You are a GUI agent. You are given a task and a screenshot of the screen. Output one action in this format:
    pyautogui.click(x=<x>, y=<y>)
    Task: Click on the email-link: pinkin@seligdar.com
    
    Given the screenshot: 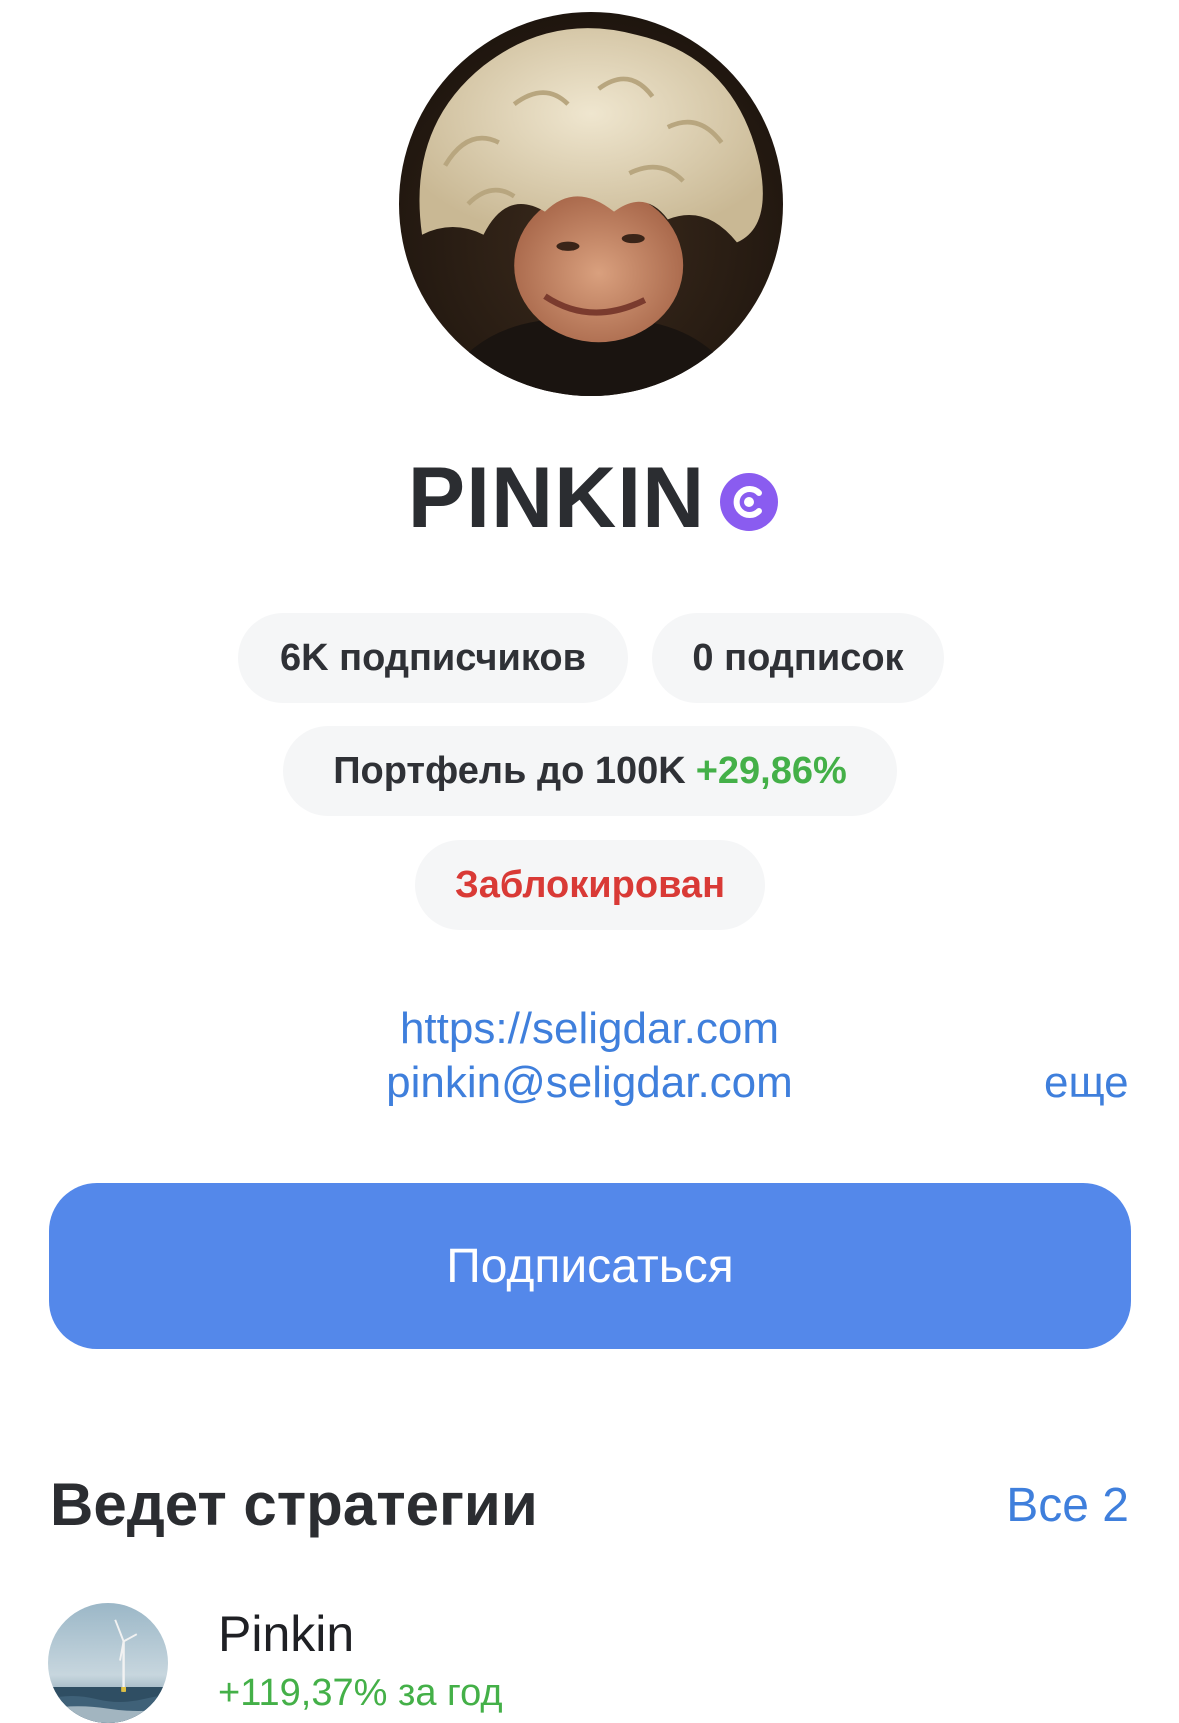 What is the action you would take?
    pyautogui.click(x=589, y=1083)
    